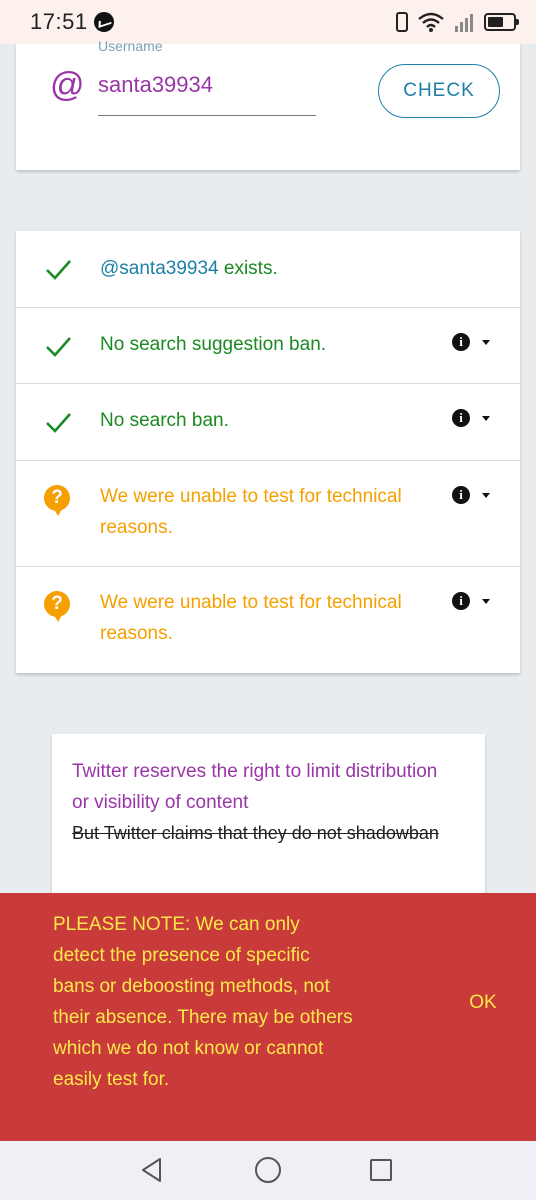 The width and height of the screenshot is (536, 1200). I want to click on result-text: @santa39934 exists., so click(189, 268).